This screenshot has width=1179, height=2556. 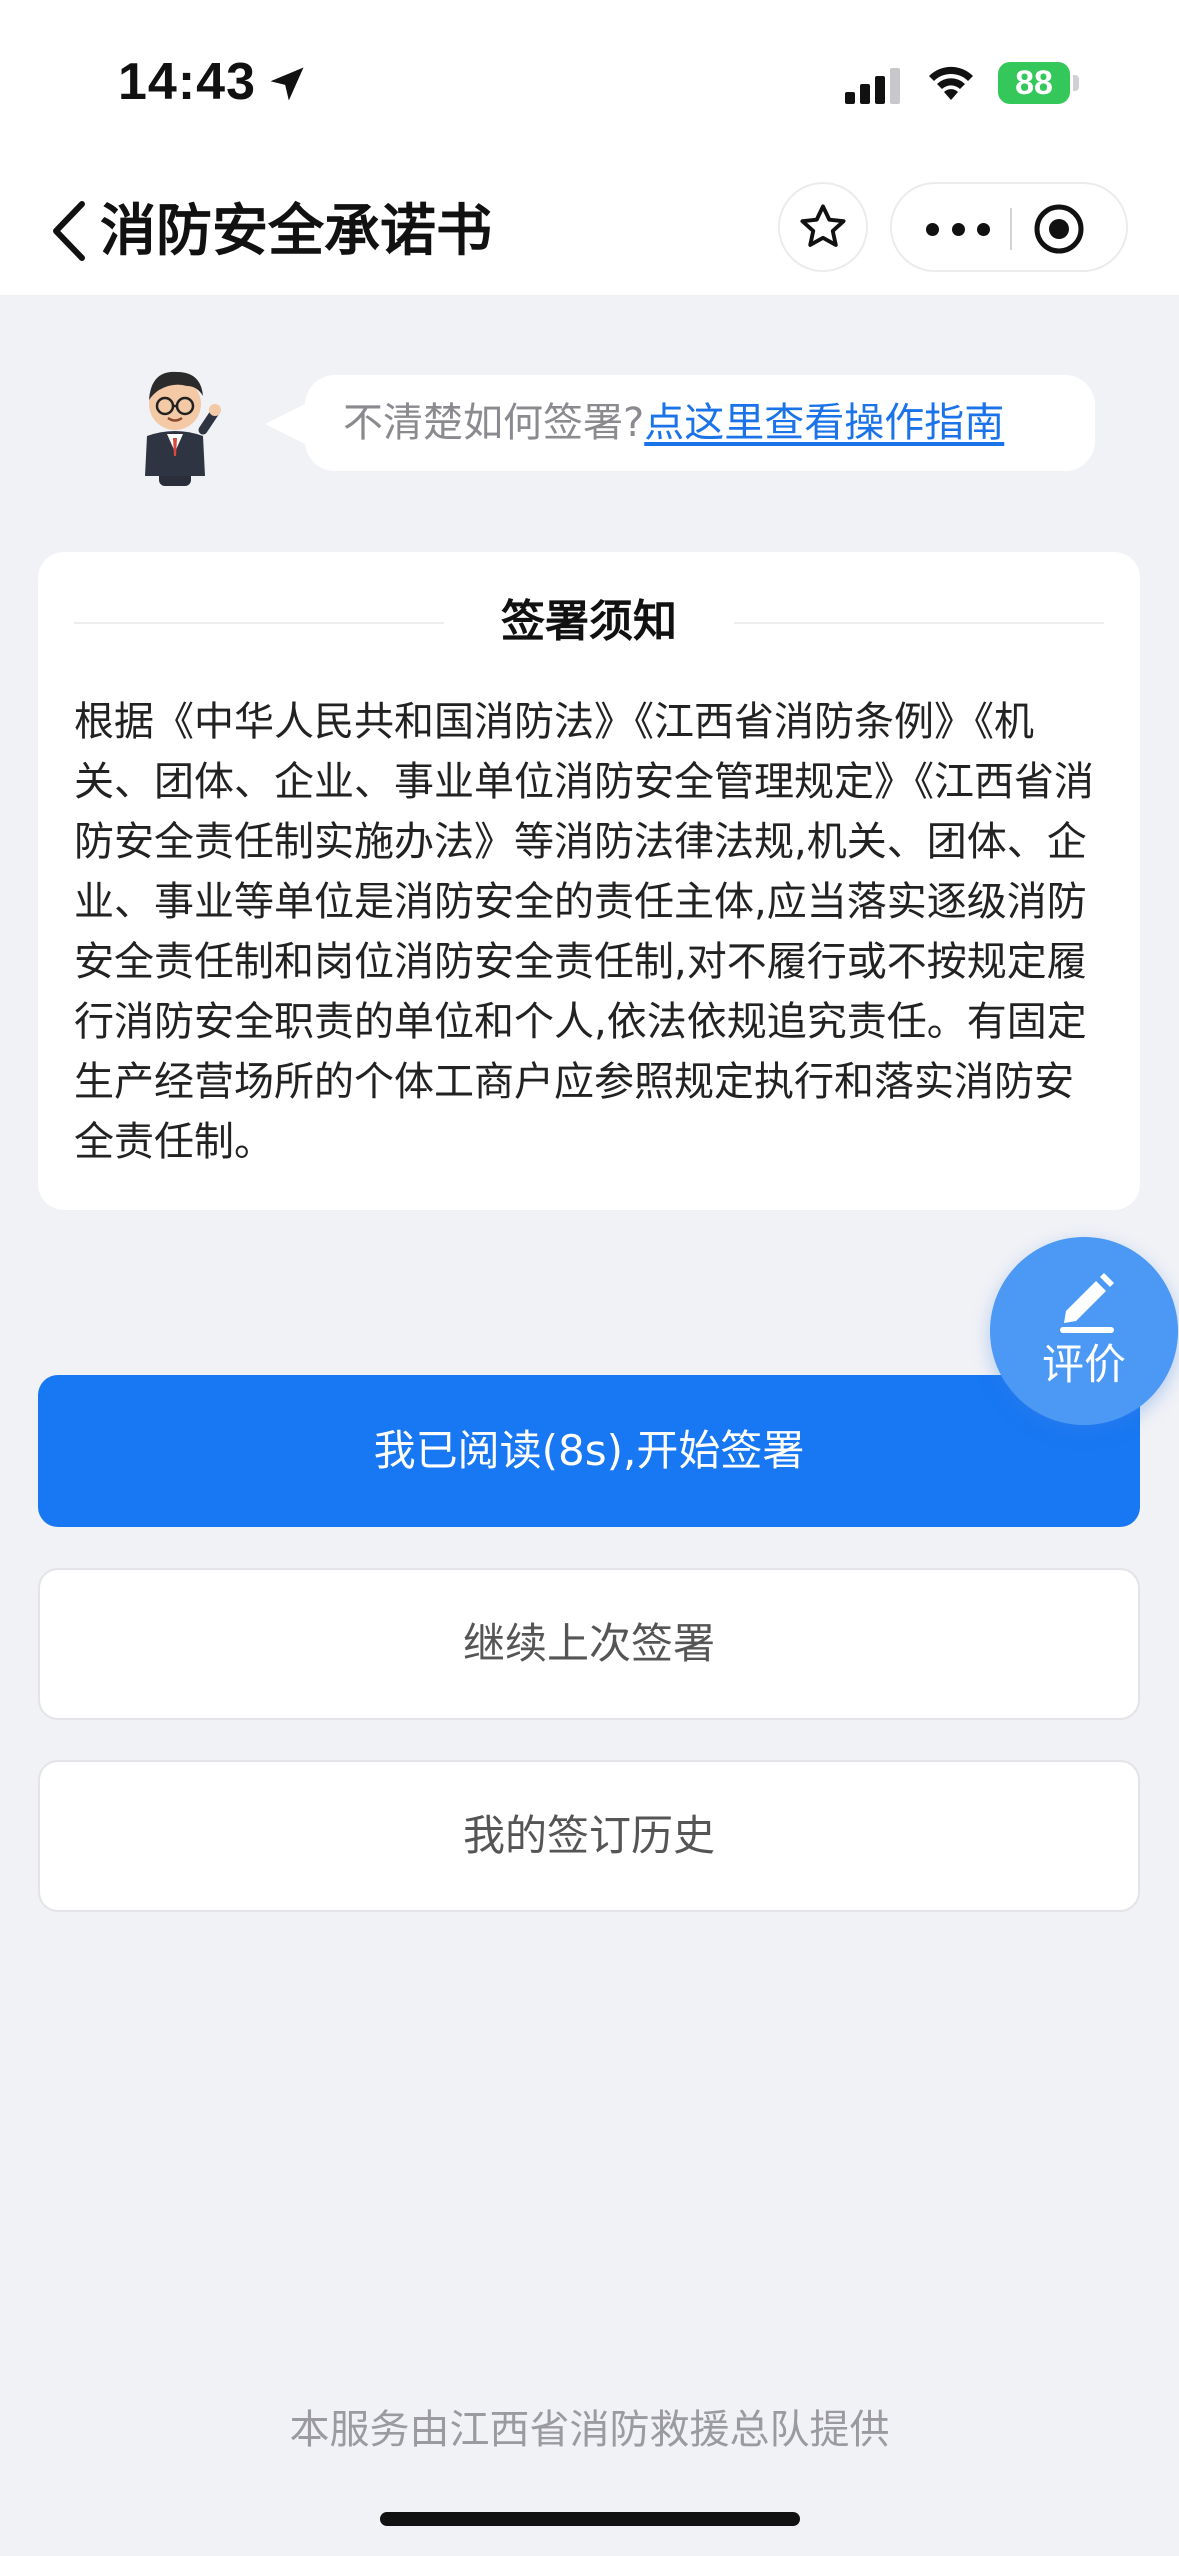 I want to click on home-indicator, so click(x=590, y=2519).